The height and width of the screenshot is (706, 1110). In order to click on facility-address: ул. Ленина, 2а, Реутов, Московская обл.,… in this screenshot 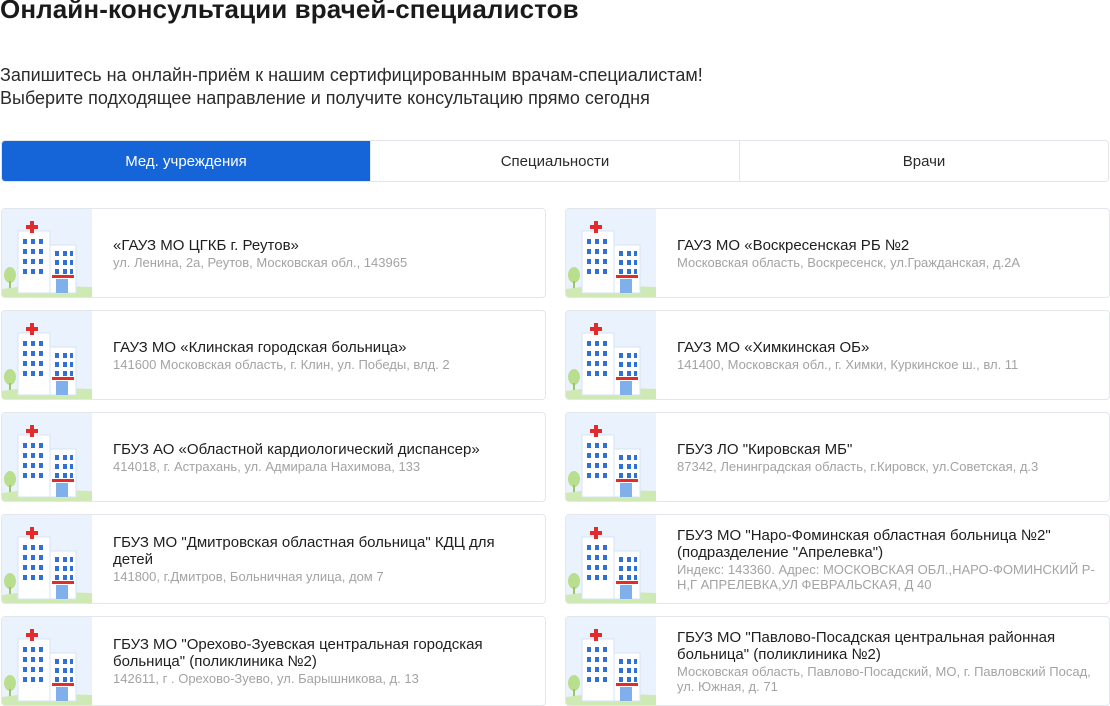, I will do `click(260, 262)`.